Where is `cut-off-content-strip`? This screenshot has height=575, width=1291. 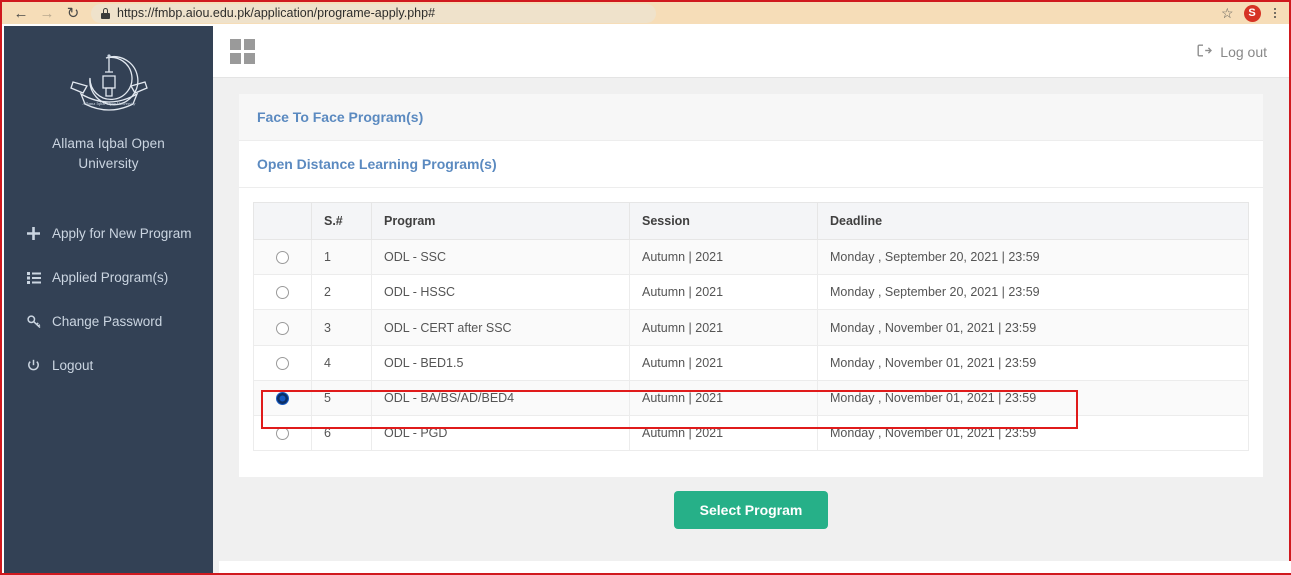
cut-off-content-strip is located at coordinates (755, 567).